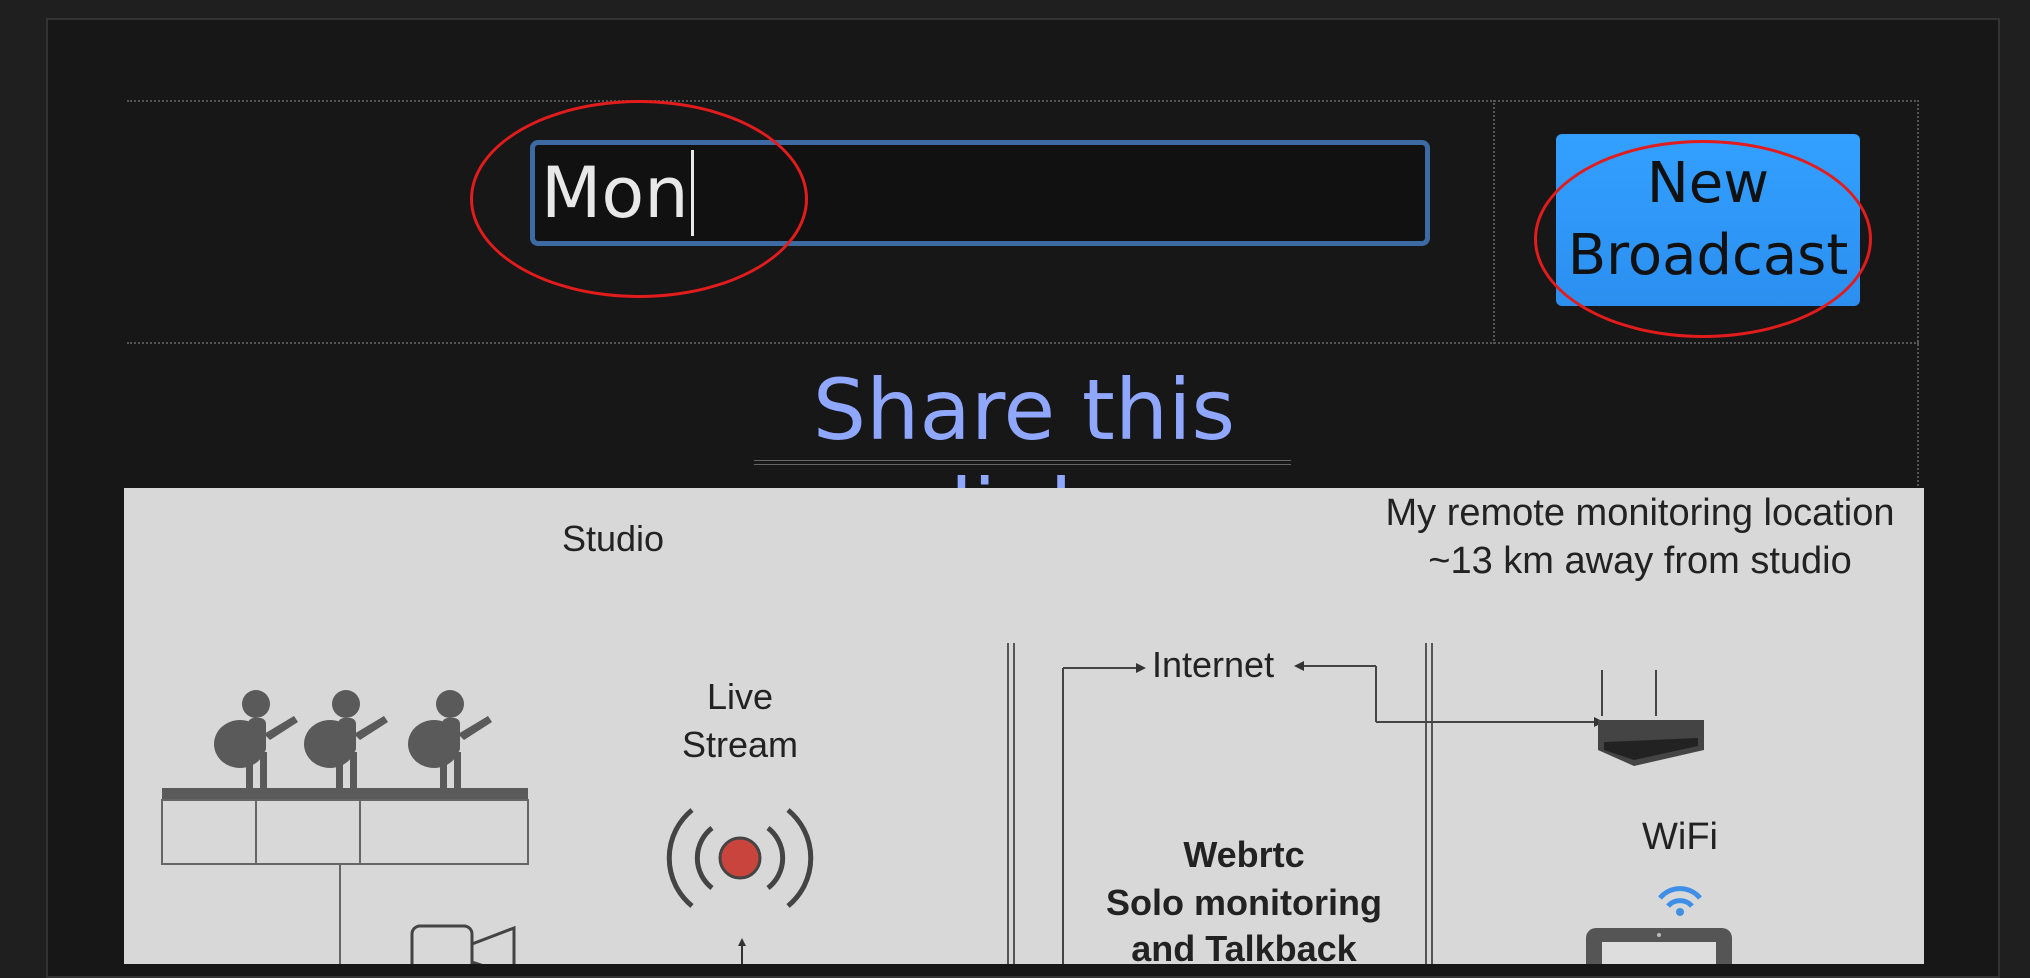  I want to click on text-caret, so click(692, 193).